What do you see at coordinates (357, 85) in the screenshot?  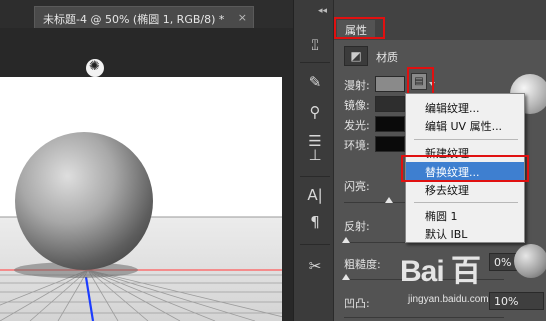 I see `diffuse-label: 漫射:` at bounding box center [357, 85].